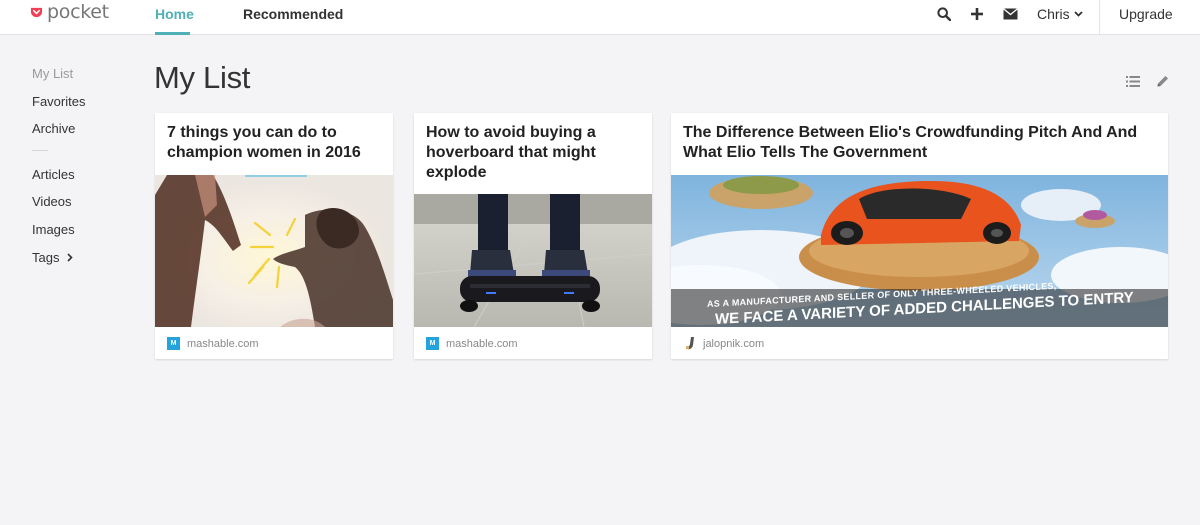 This screenshot has width=1200, height=525. What do you see at coordinates (1053, 14) in the screenshot?
I see `user-name: Chris` at bounding box center [1053, 14].